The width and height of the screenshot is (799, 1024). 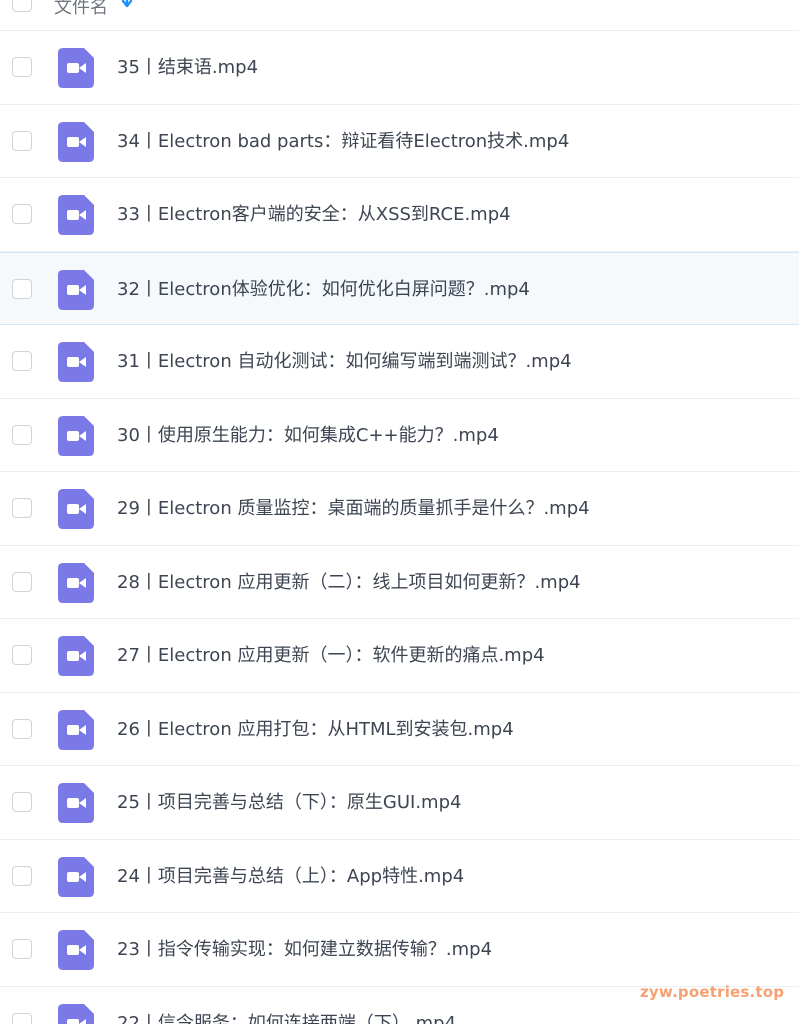 I want to click on select-all-checkbox, so click(x=22, y=6).